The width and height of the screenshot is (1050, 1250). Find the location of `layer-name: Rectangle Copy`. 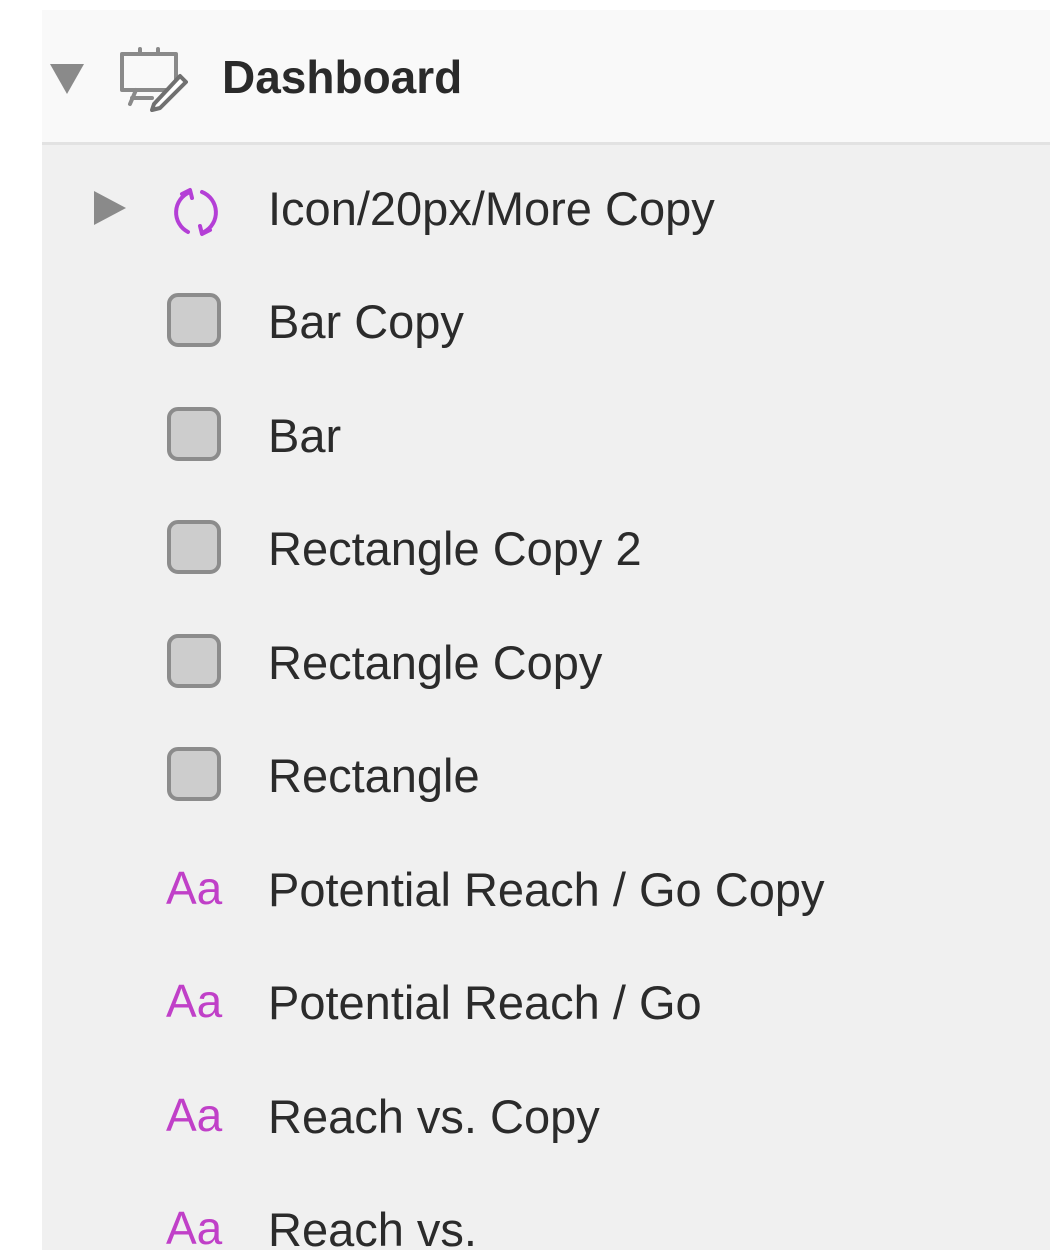

layer-name: Rectangle Copy is located at coordinates (435, 662).